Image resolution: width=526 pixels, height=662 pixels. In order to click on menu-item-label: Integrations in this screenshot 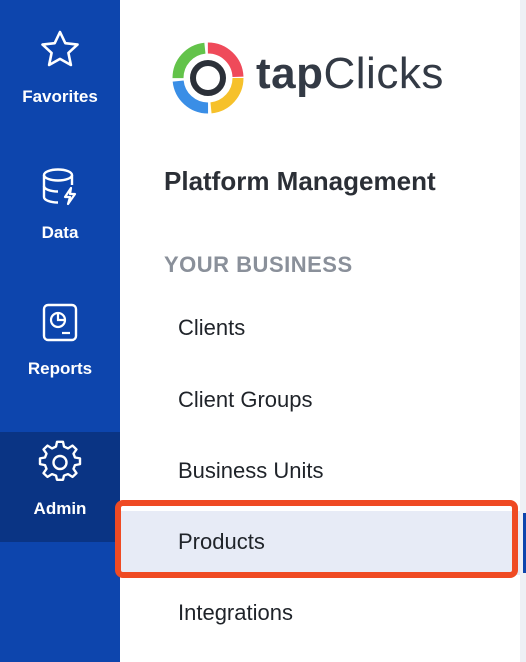, I will do `click(235, 612)`.